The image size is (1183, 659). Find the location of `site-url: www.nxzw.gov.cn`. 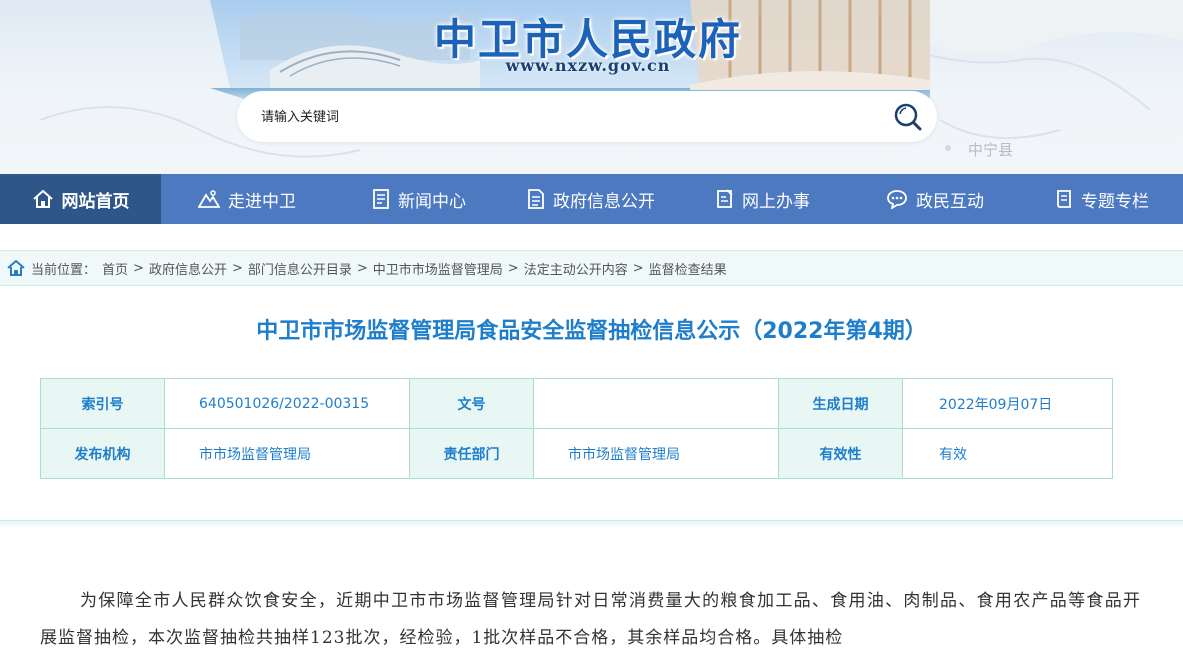

site-url: www.nxzw.gov.cn is located at coordinates (588, 65).